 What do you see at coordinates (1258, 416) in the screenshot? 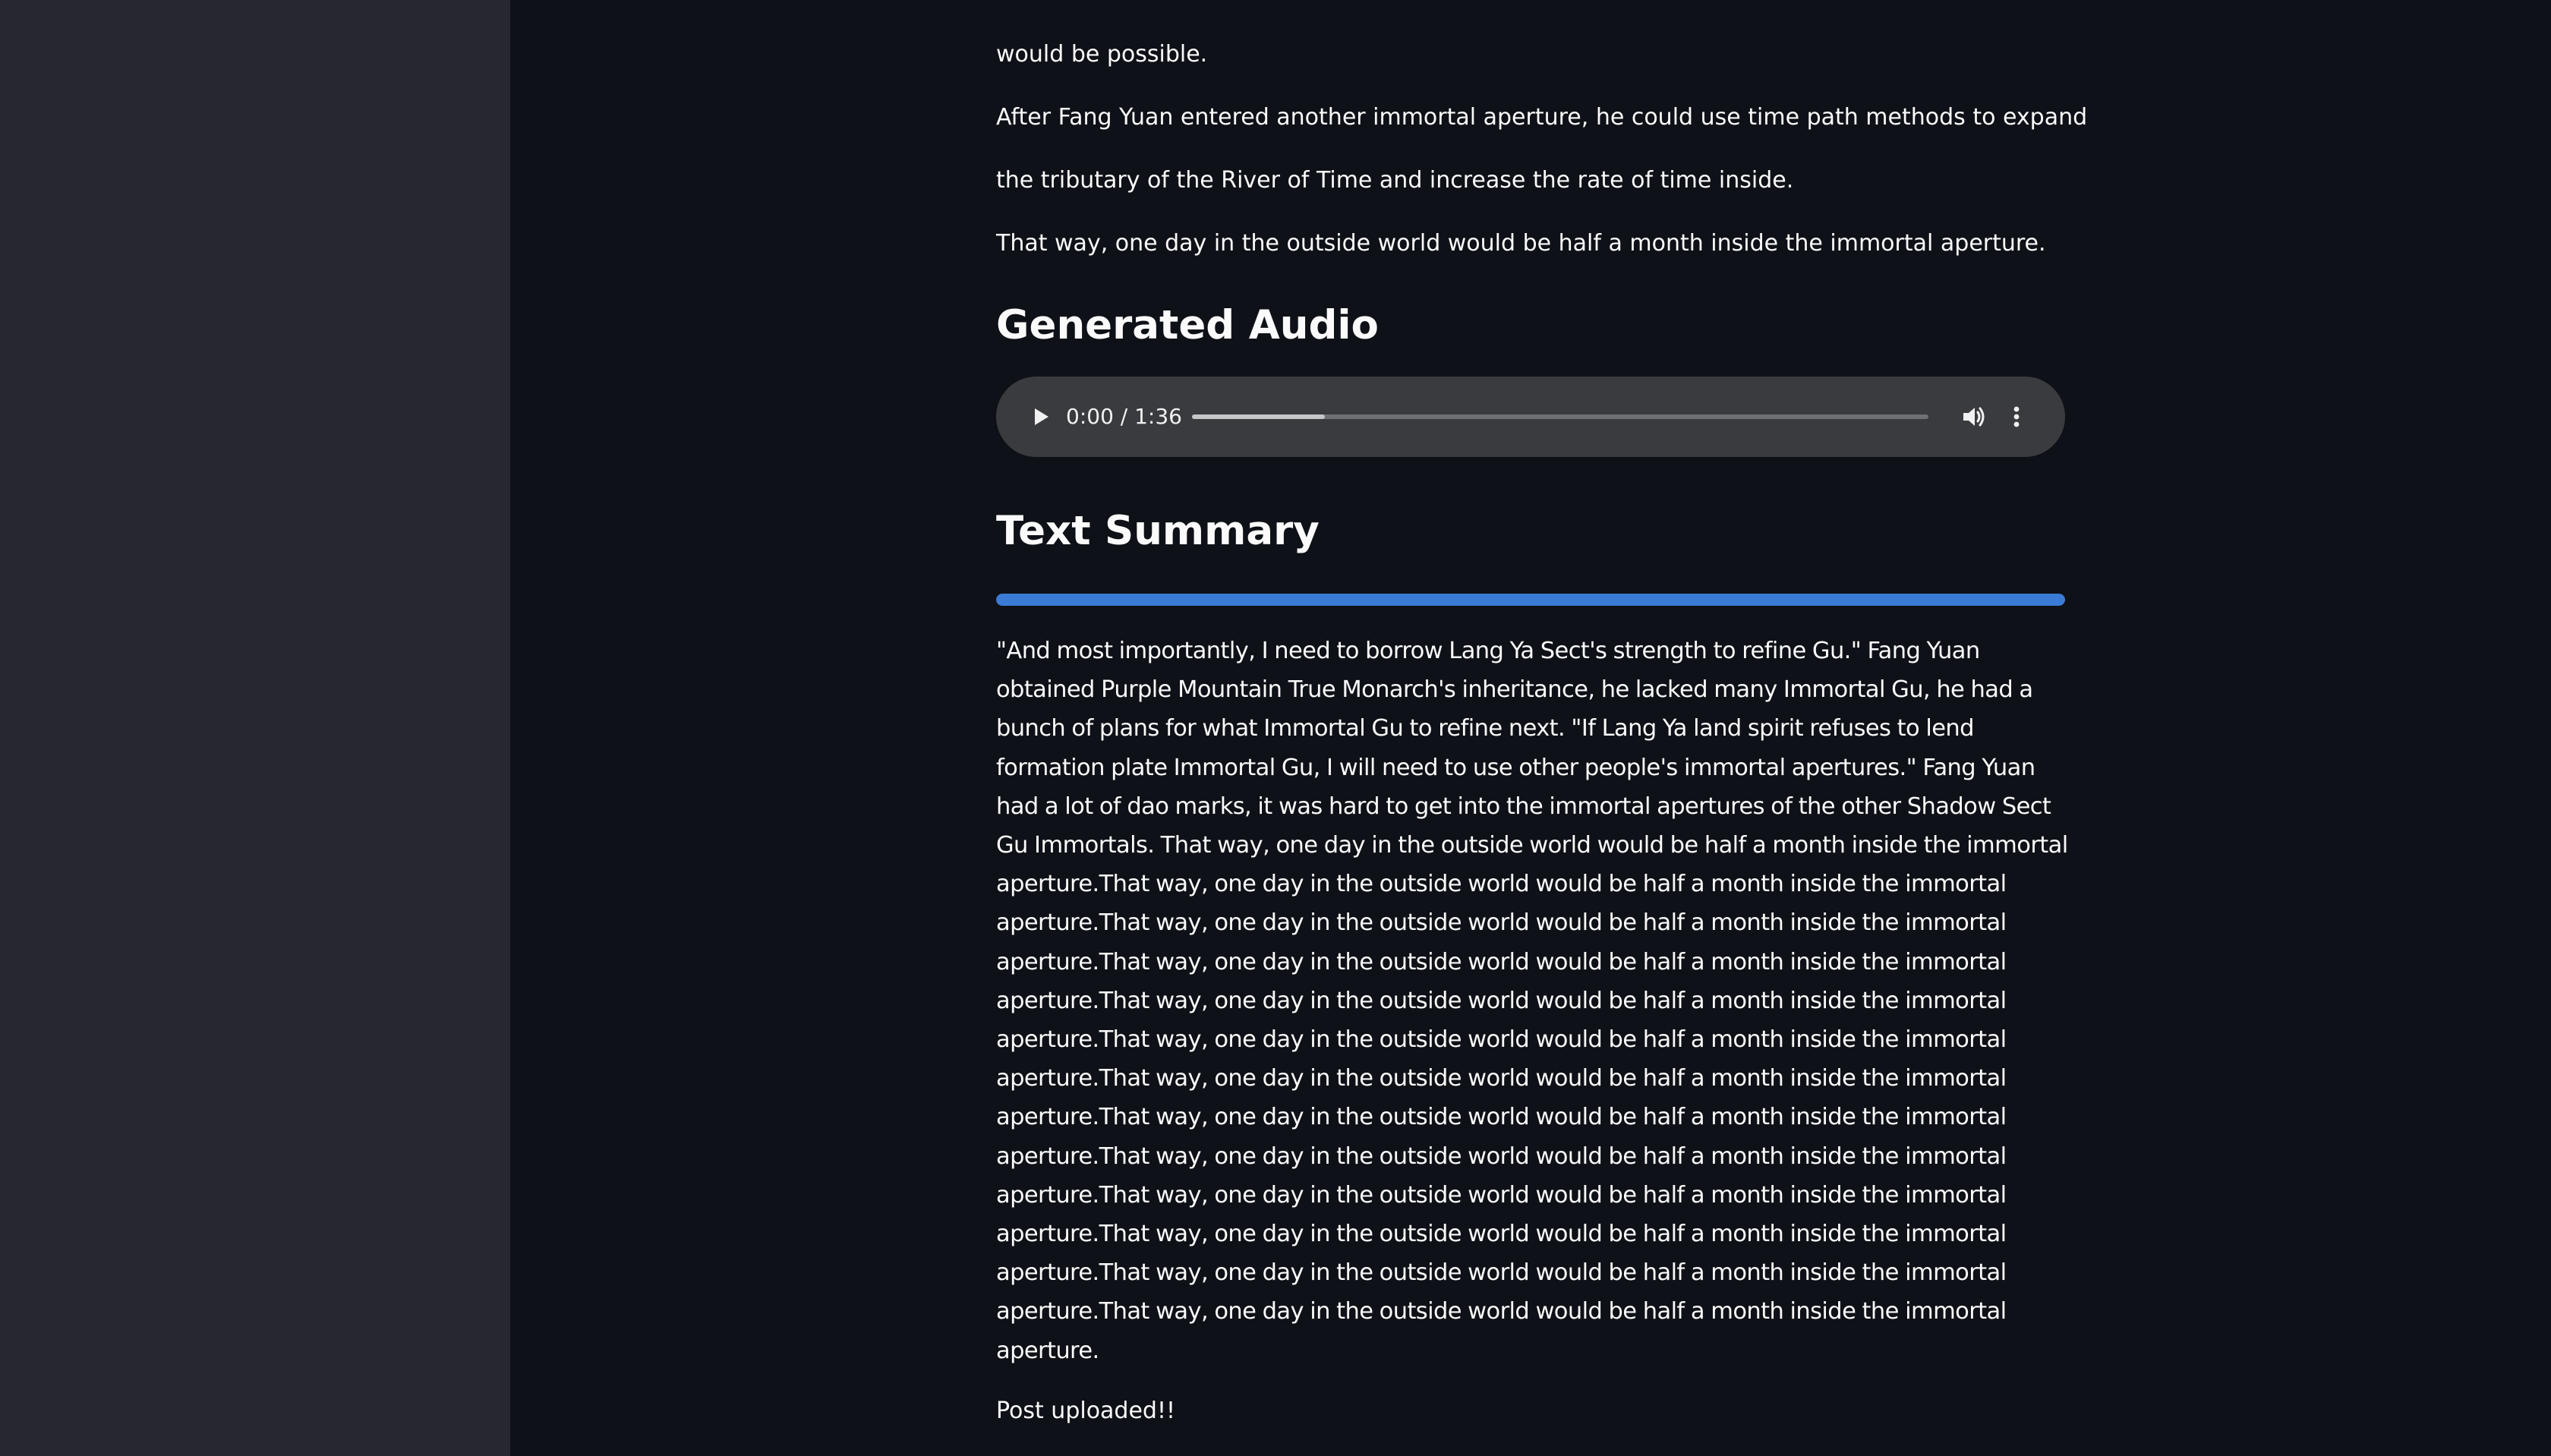
I see `audio-buffered-range` at bounding box center [1258, 416].